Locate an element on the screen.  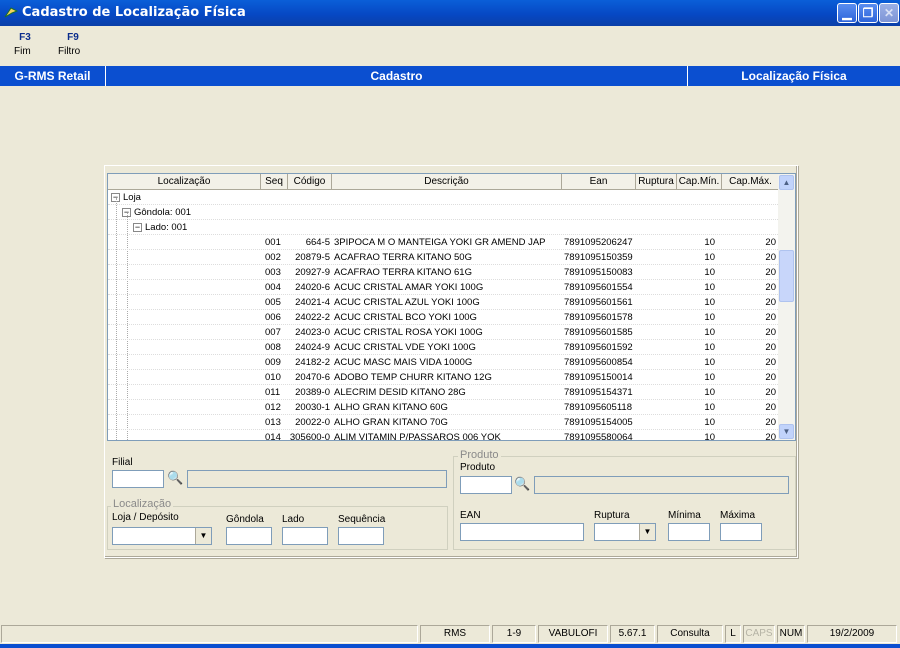
column-header-ean: Ean is located at coordinates (599, 182).